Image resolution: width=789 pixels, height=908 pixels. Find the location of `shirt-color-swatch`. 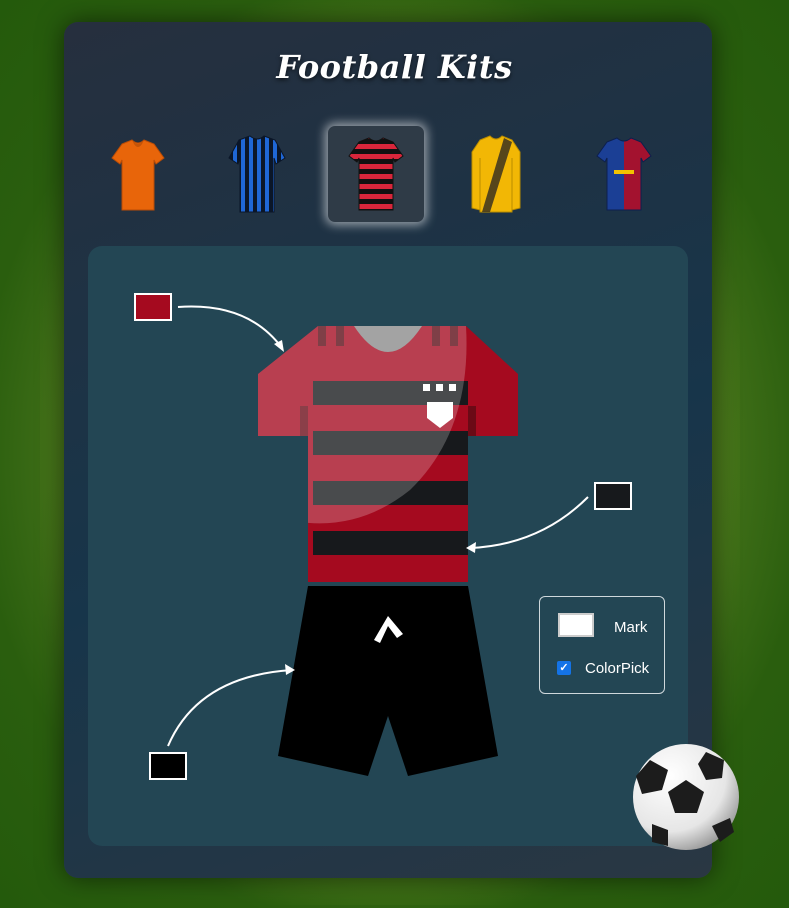

shirt-color-swatch is located at coordinates (153, 307).